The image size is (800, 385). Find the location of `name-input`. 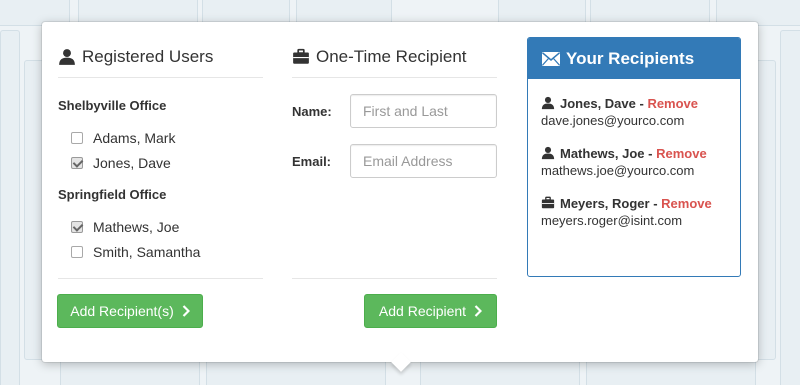

name-input is located at coordinates (423, 111).